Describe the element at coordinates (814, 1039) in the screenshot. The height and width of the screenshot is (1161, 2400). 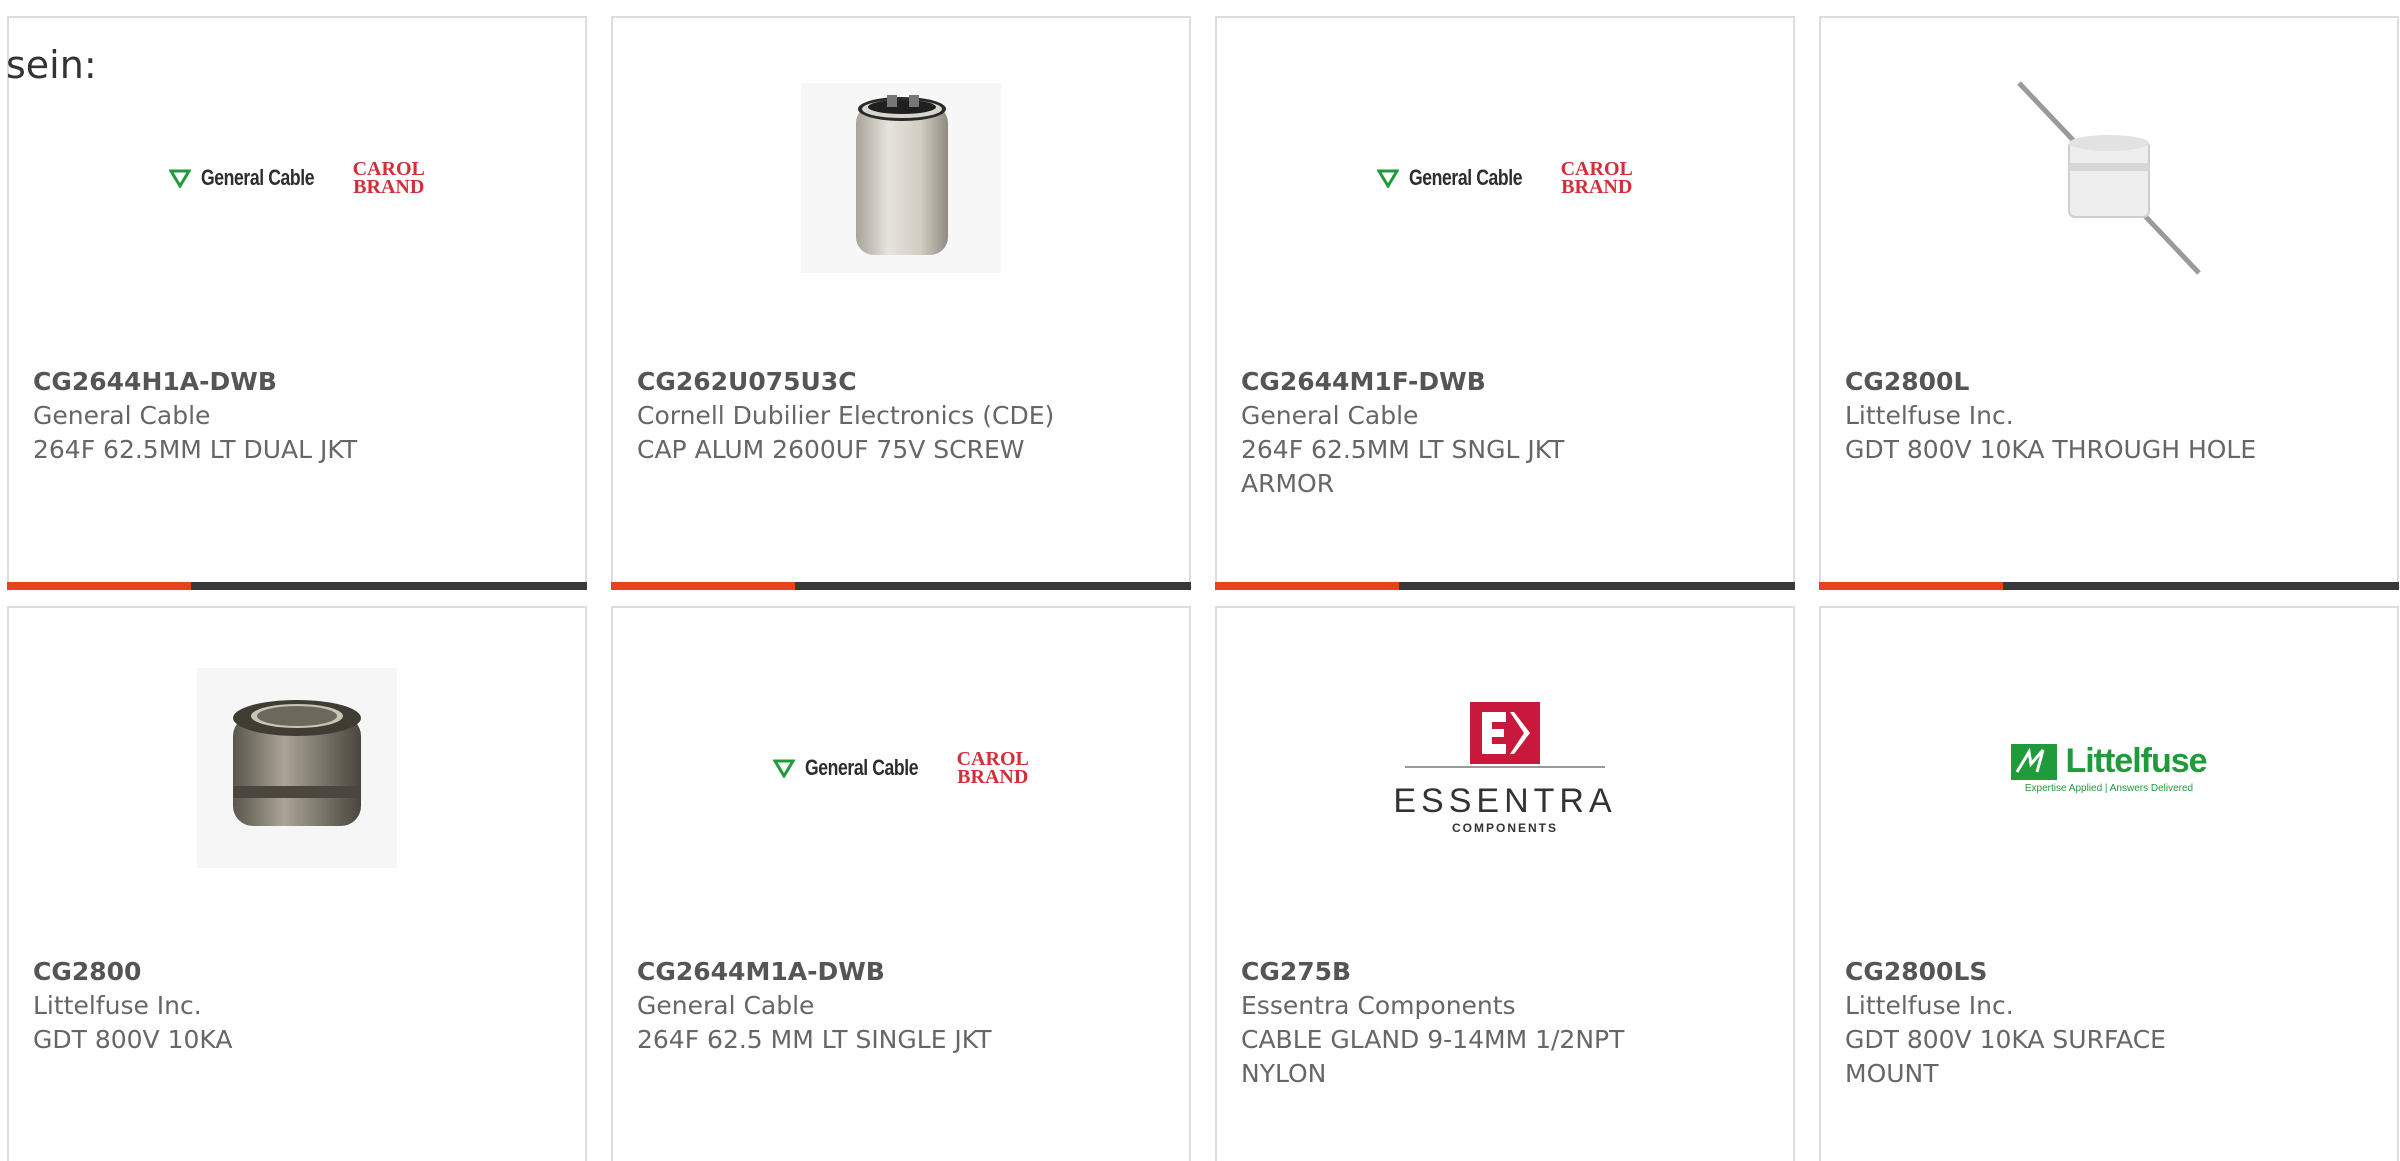
I see `description: 264F 62.5 MM LT SINGLE JKT` at that location.